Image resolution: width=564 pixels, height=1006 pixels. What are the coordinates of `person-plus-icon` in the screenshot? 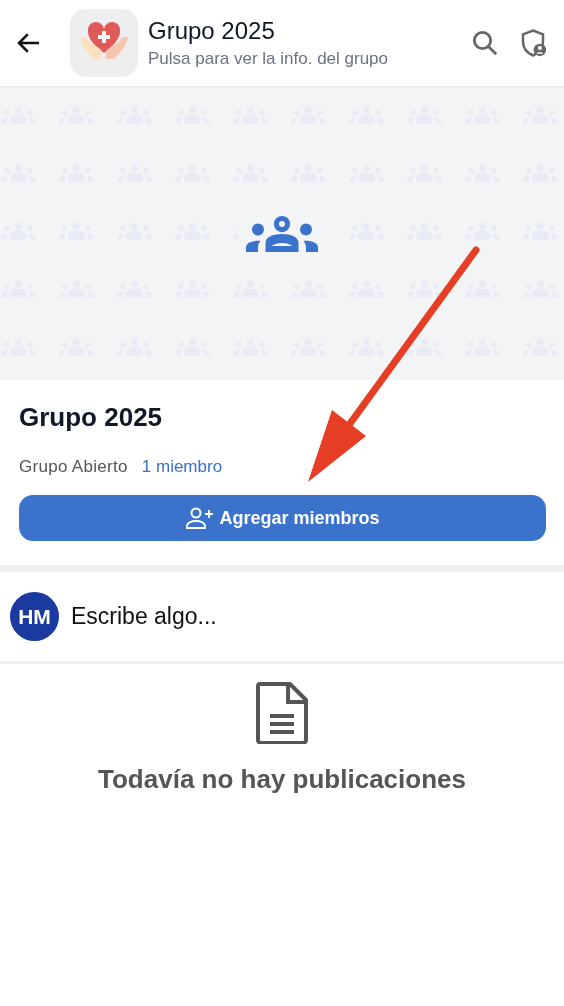 It's located at (200, 518).